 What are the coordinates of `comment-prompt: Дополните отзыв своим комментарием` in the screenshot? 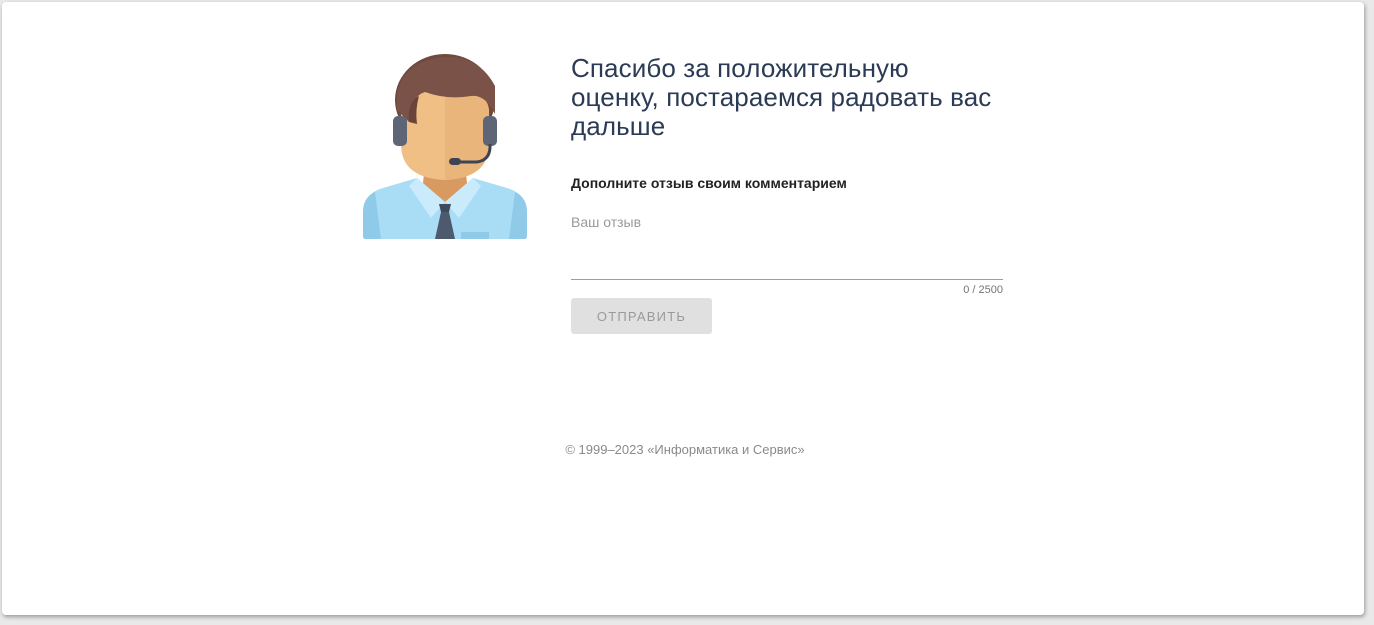 It's located at (709, 183).